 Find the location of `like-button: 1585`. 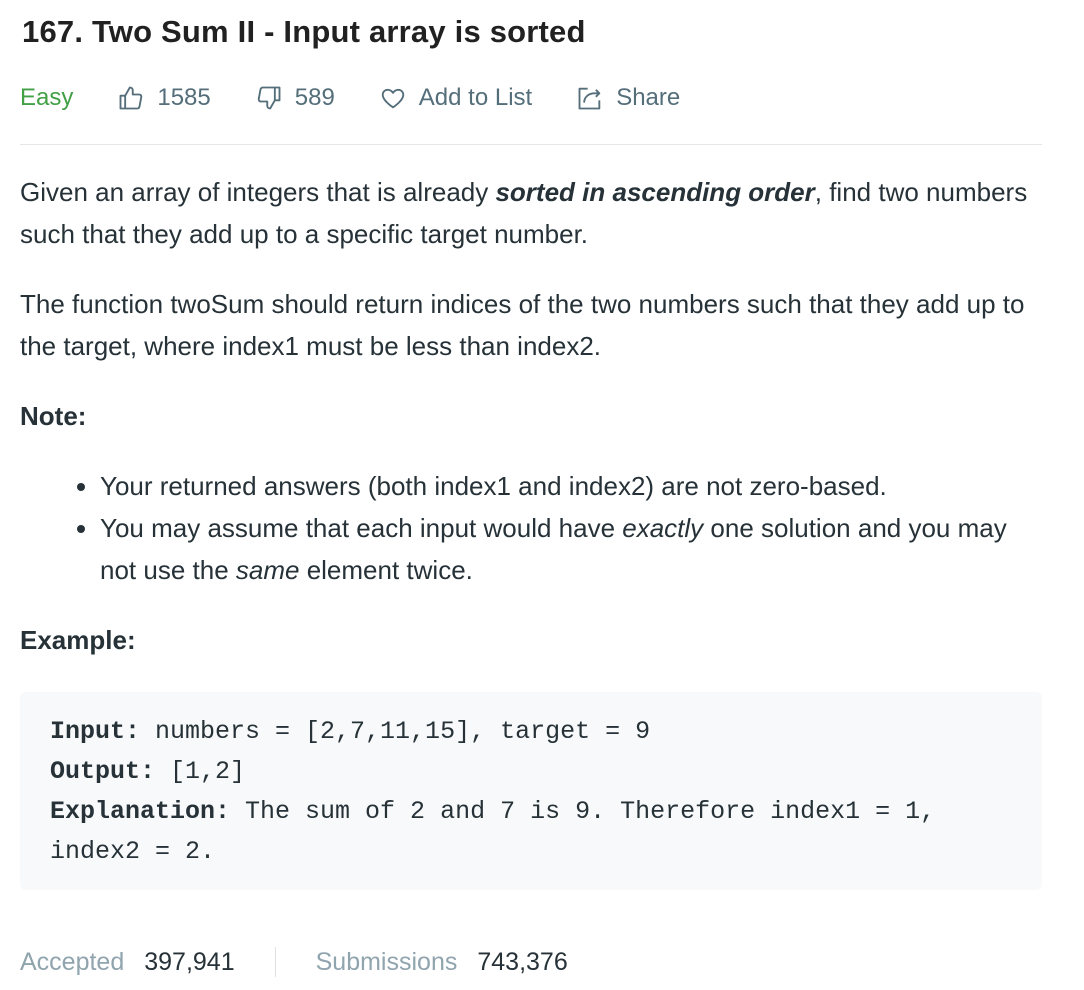

like-button: 1585 is located at coordinates (164, 98).